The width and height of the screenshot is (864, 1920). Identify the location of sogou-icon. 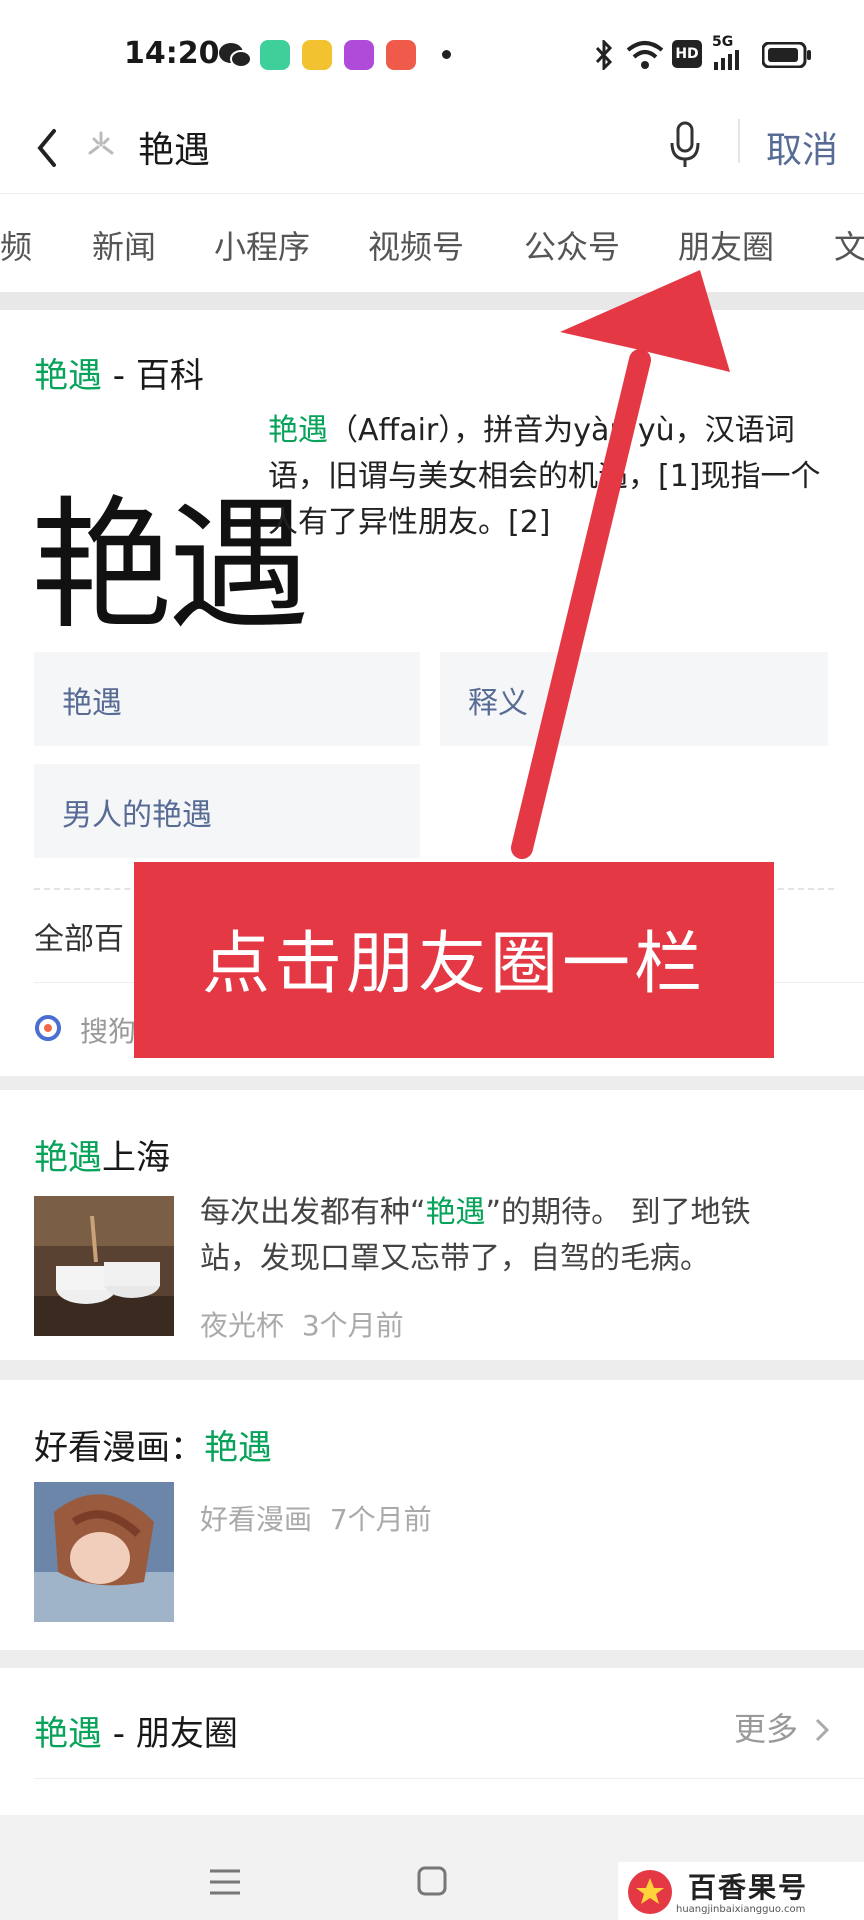
(48, 1028).